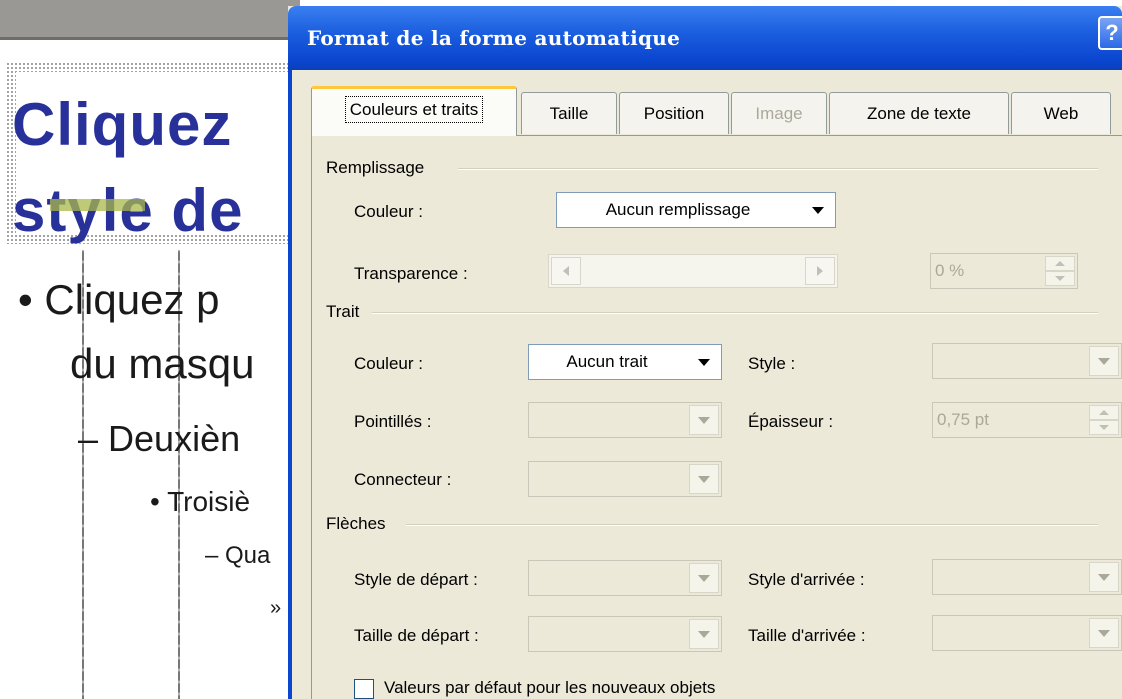 The height and width of the screenshot is (699, 1122). I want to click on begin-style-dropdown, so click(625, 578).